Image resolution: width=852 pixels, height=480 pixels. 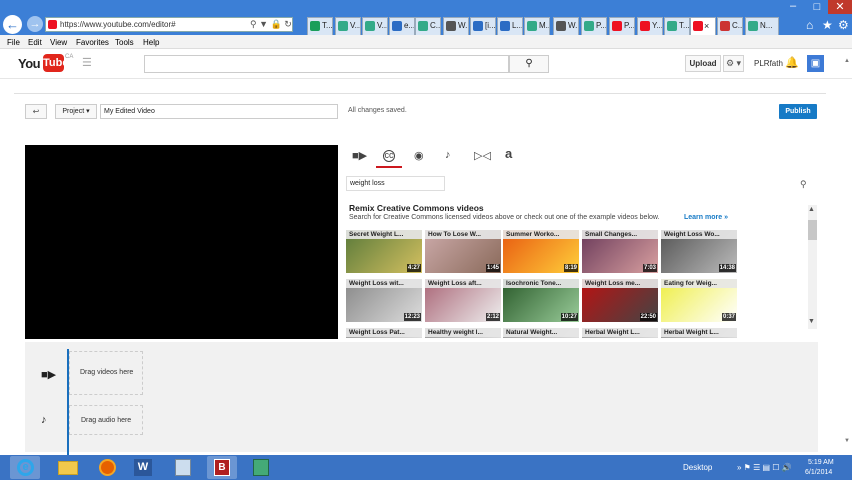 What do you see at coordinates (792, 62) in the screenshot?
I see `notifications-bell-icon: 🔔` at bounding box center [792, 62].